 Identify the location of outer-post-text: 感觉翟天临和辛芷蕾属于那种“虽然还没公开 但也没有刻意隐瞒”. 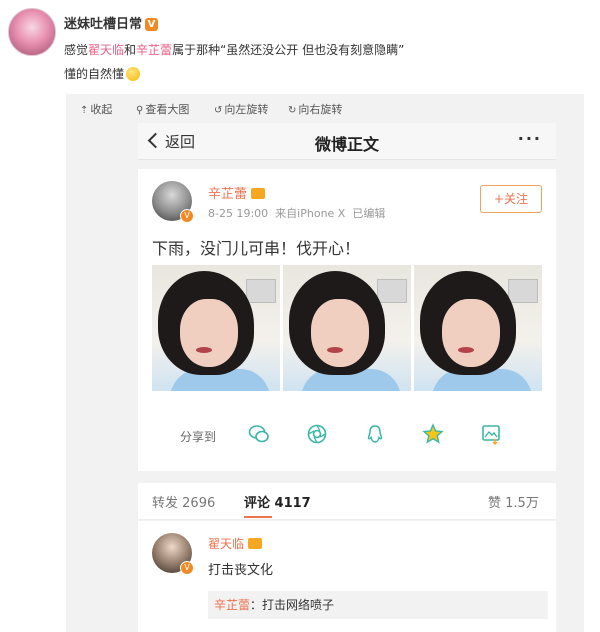
(234, 50).